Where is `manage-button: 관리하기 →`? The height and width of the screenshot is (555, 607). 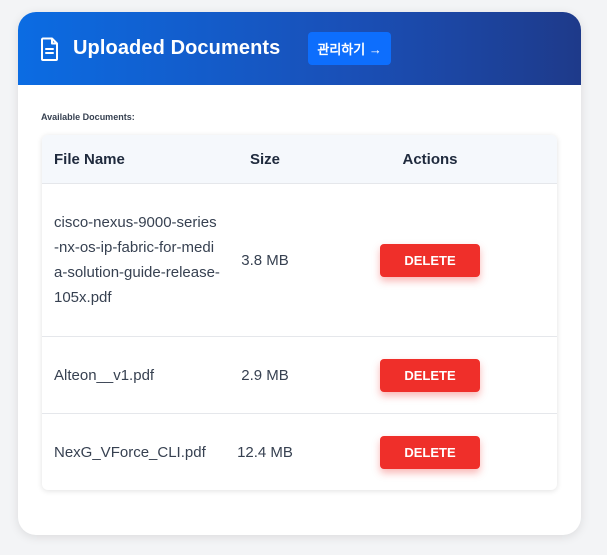
manage-button: 관리하기 → is located at coordinates (349, 48).